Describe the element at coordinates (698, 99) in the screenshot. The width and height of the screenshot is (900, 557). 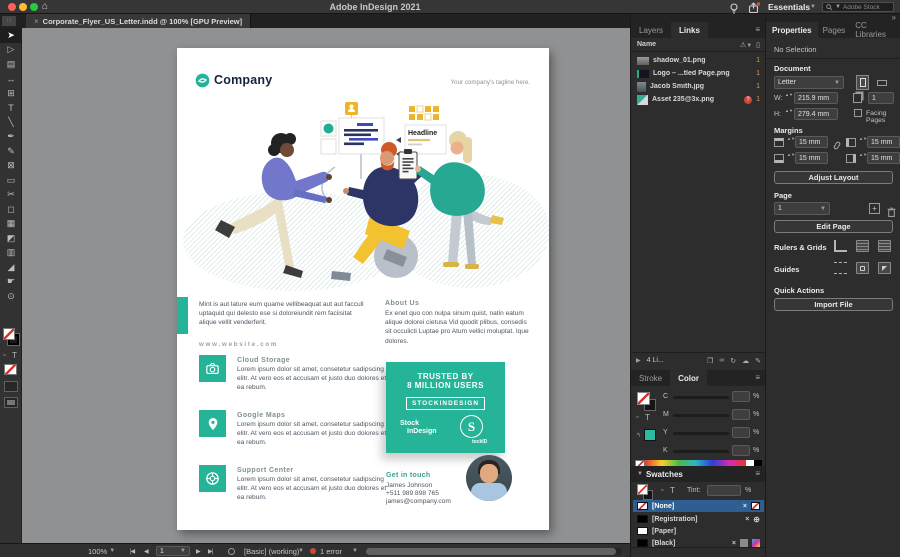
I see `link-row-asset: Asset 235@3x.png ? 1` at that location.